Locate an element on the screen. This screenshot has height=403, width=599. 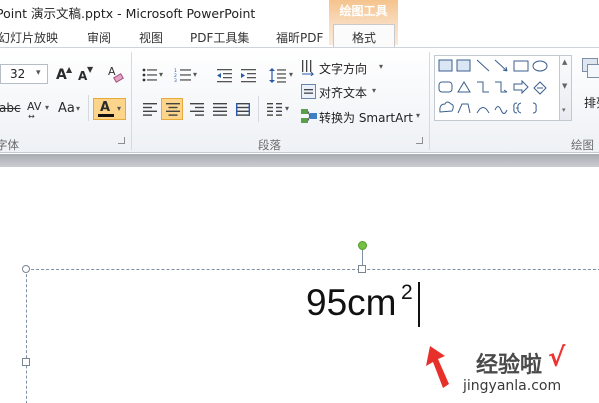
gallery-more-icon: ▾ is located at coordinates (564, 110).